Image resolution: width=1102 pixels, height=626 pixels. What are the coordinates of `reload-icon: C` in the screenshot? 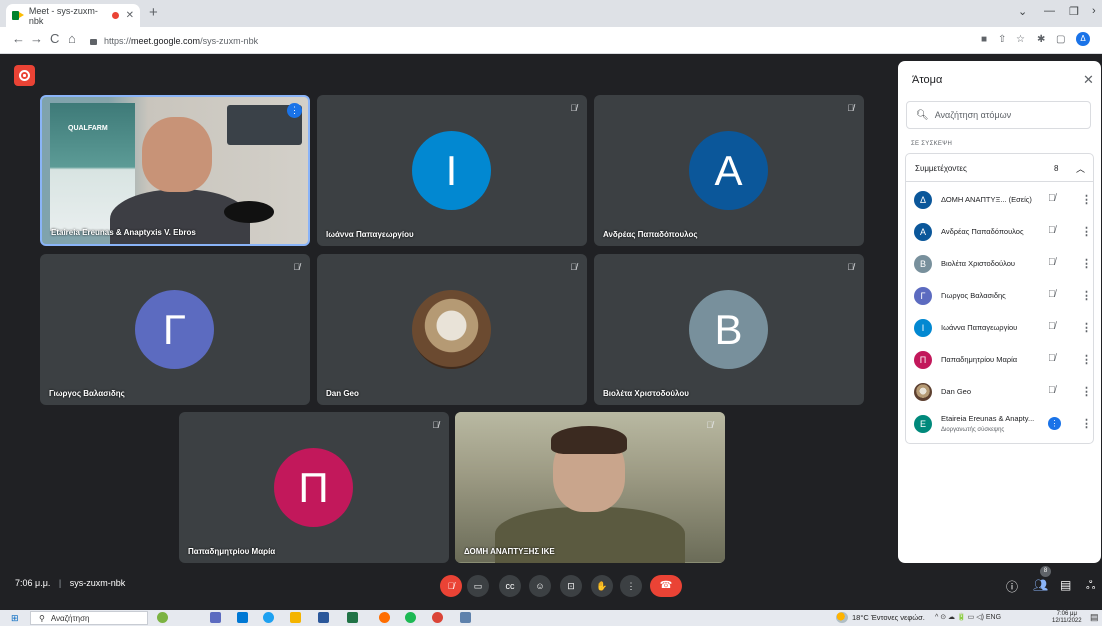 It's located at (54, 38).